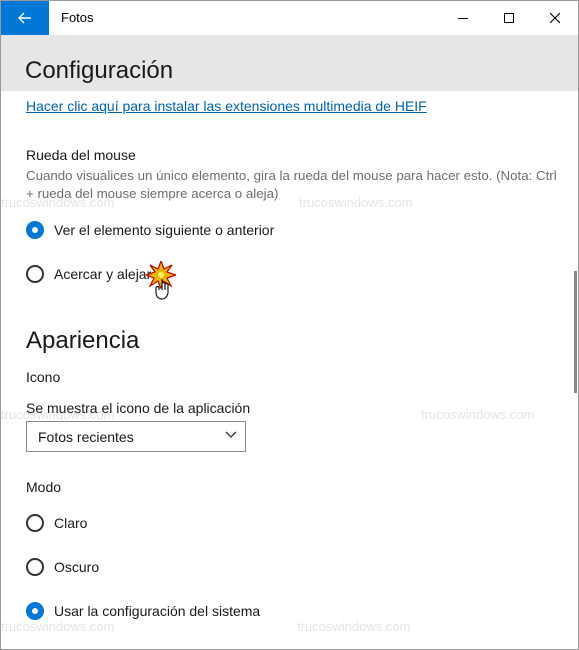 This screenshot has width=579, height=650. I want to click on settings-header: Configuración, so click(289, 63).